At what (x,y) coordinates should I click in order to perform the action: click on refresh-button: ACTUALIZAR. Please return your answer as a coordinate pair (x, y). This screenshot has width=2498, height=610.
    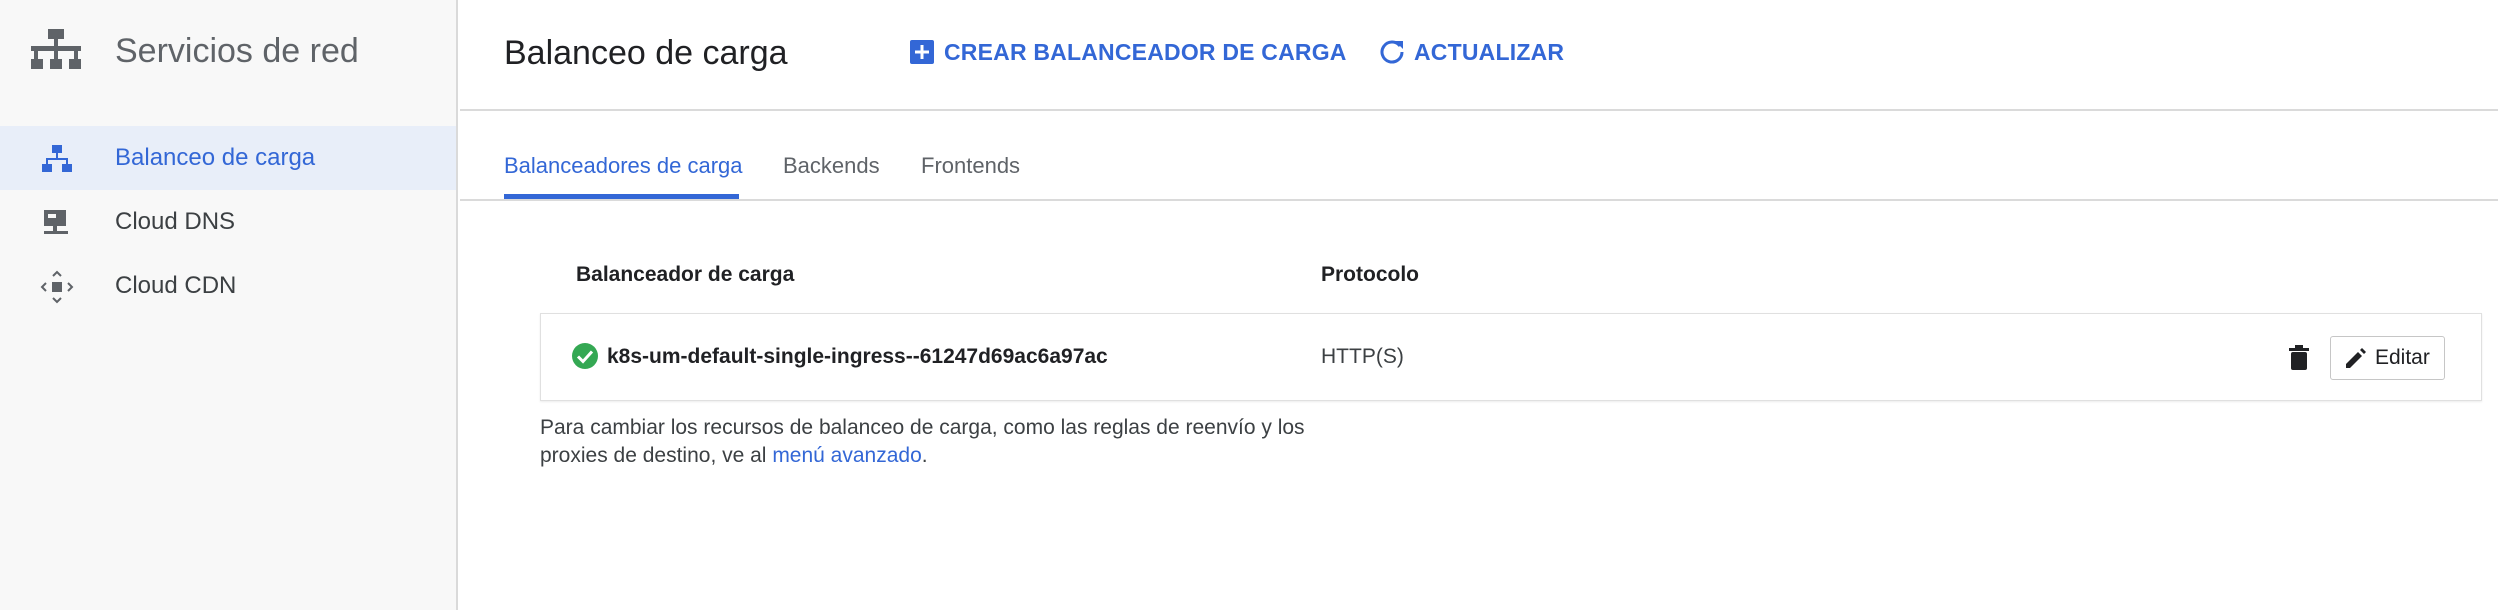
    Looking at the image, I should click on (1471, 52).